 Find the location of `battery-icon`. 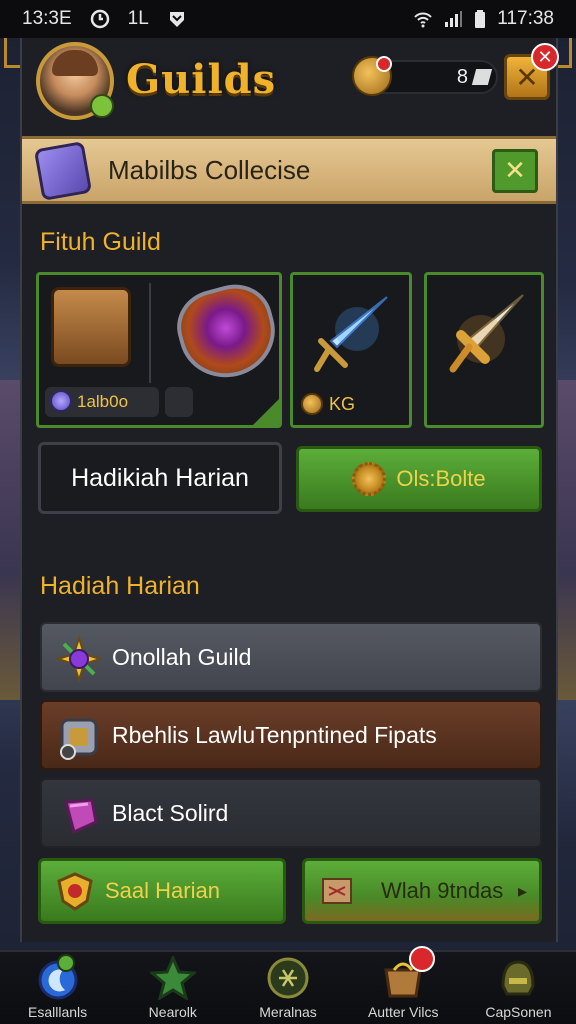

battery-icon is located at coordinates (480, 19).